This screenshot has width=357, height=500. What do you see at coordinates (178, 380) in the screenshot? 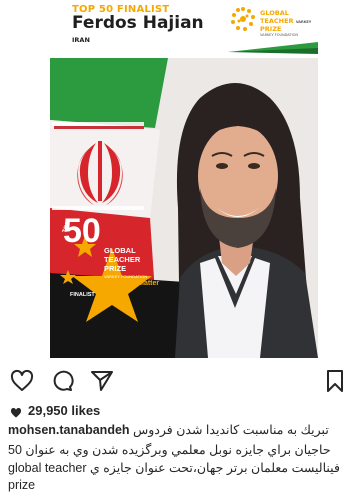
I see `post-action-bar` at bounding box center [178, 380].